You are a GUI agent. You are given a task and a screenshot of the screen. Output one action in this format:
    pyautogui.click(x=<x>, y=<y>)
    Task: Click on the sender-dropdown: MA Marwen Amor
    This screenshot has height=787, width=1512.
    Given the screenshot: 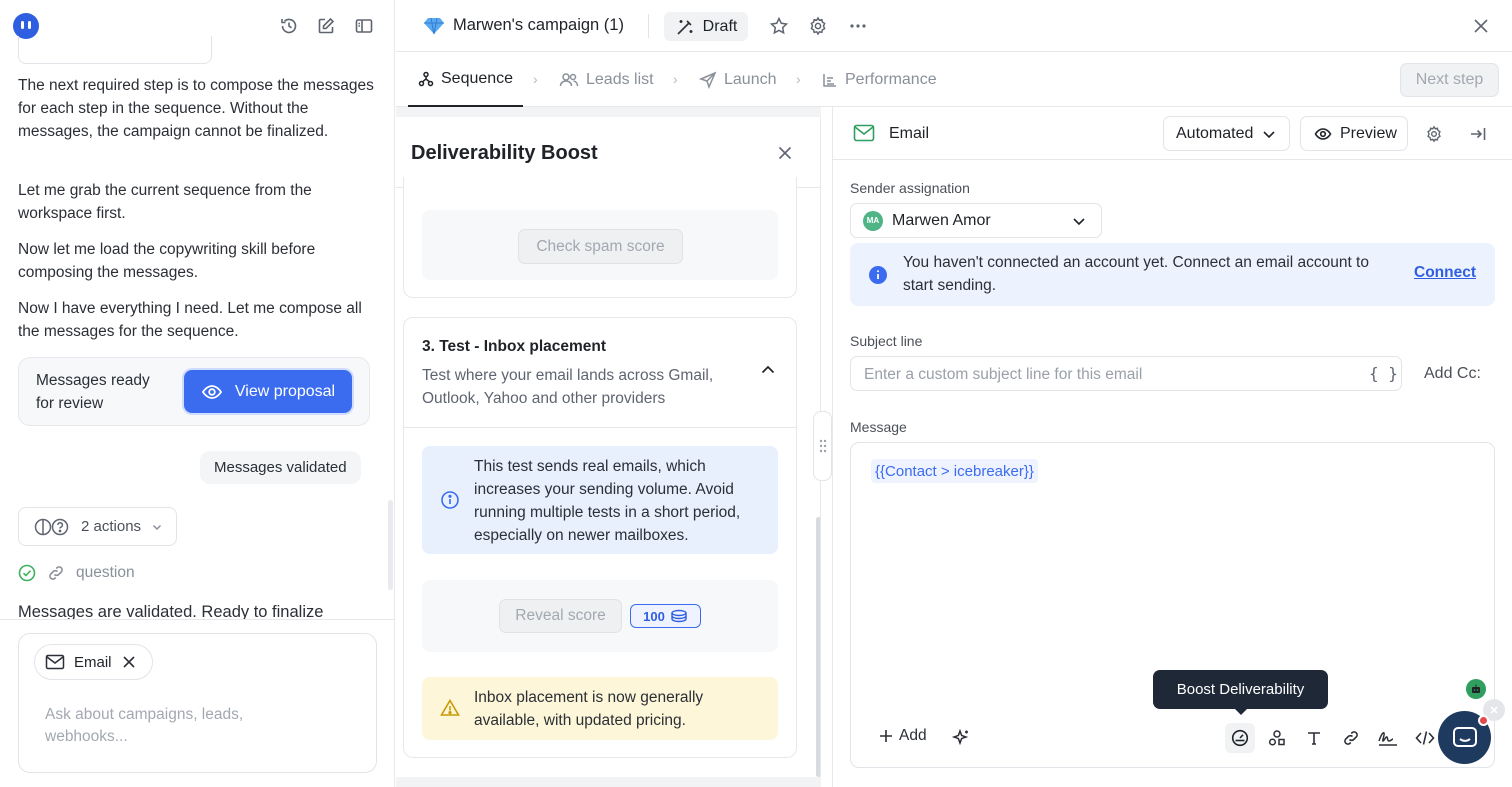 What is the action you would take?
    pyautogui.click(x=976, y=220)
    